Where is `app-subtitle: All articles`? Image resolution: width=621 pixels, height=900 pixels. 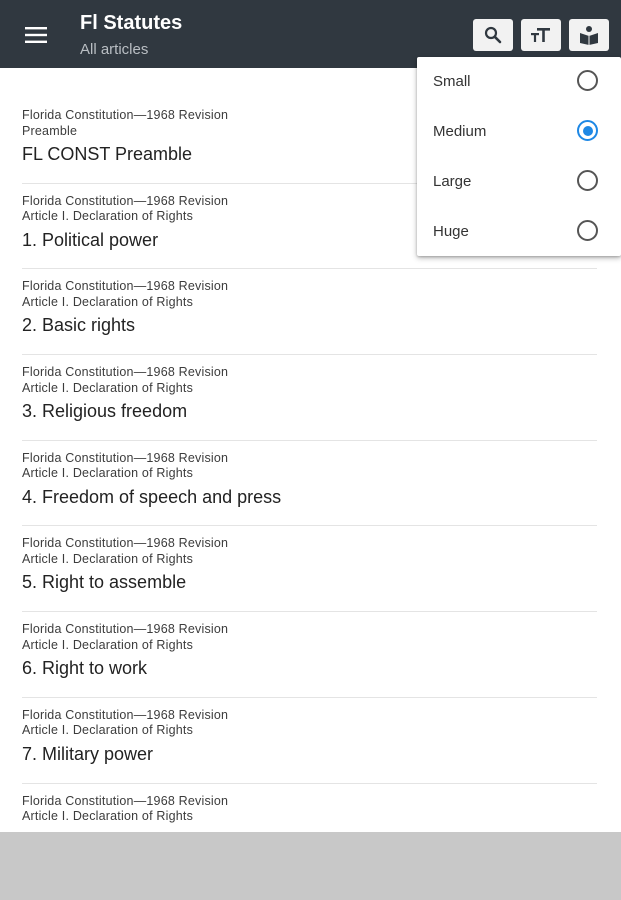
app-subtitle: All articles is located at coordinates (114, 49).